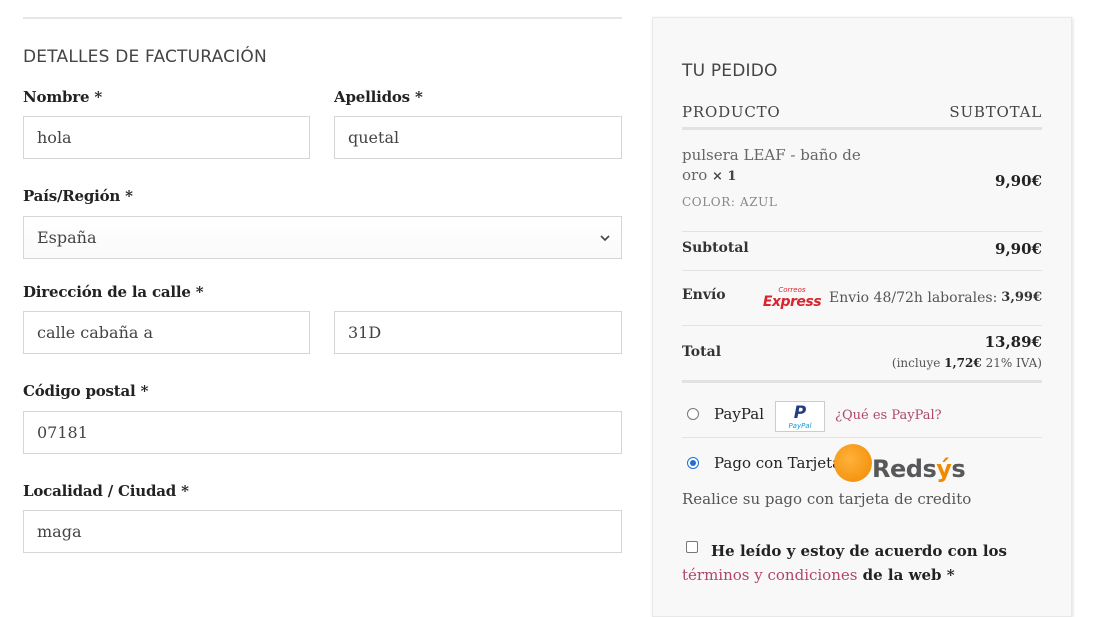 This screenshot has width=1108, height=617. I want to click on product-attribute: COLOR: AZUL, so click(730, 202).